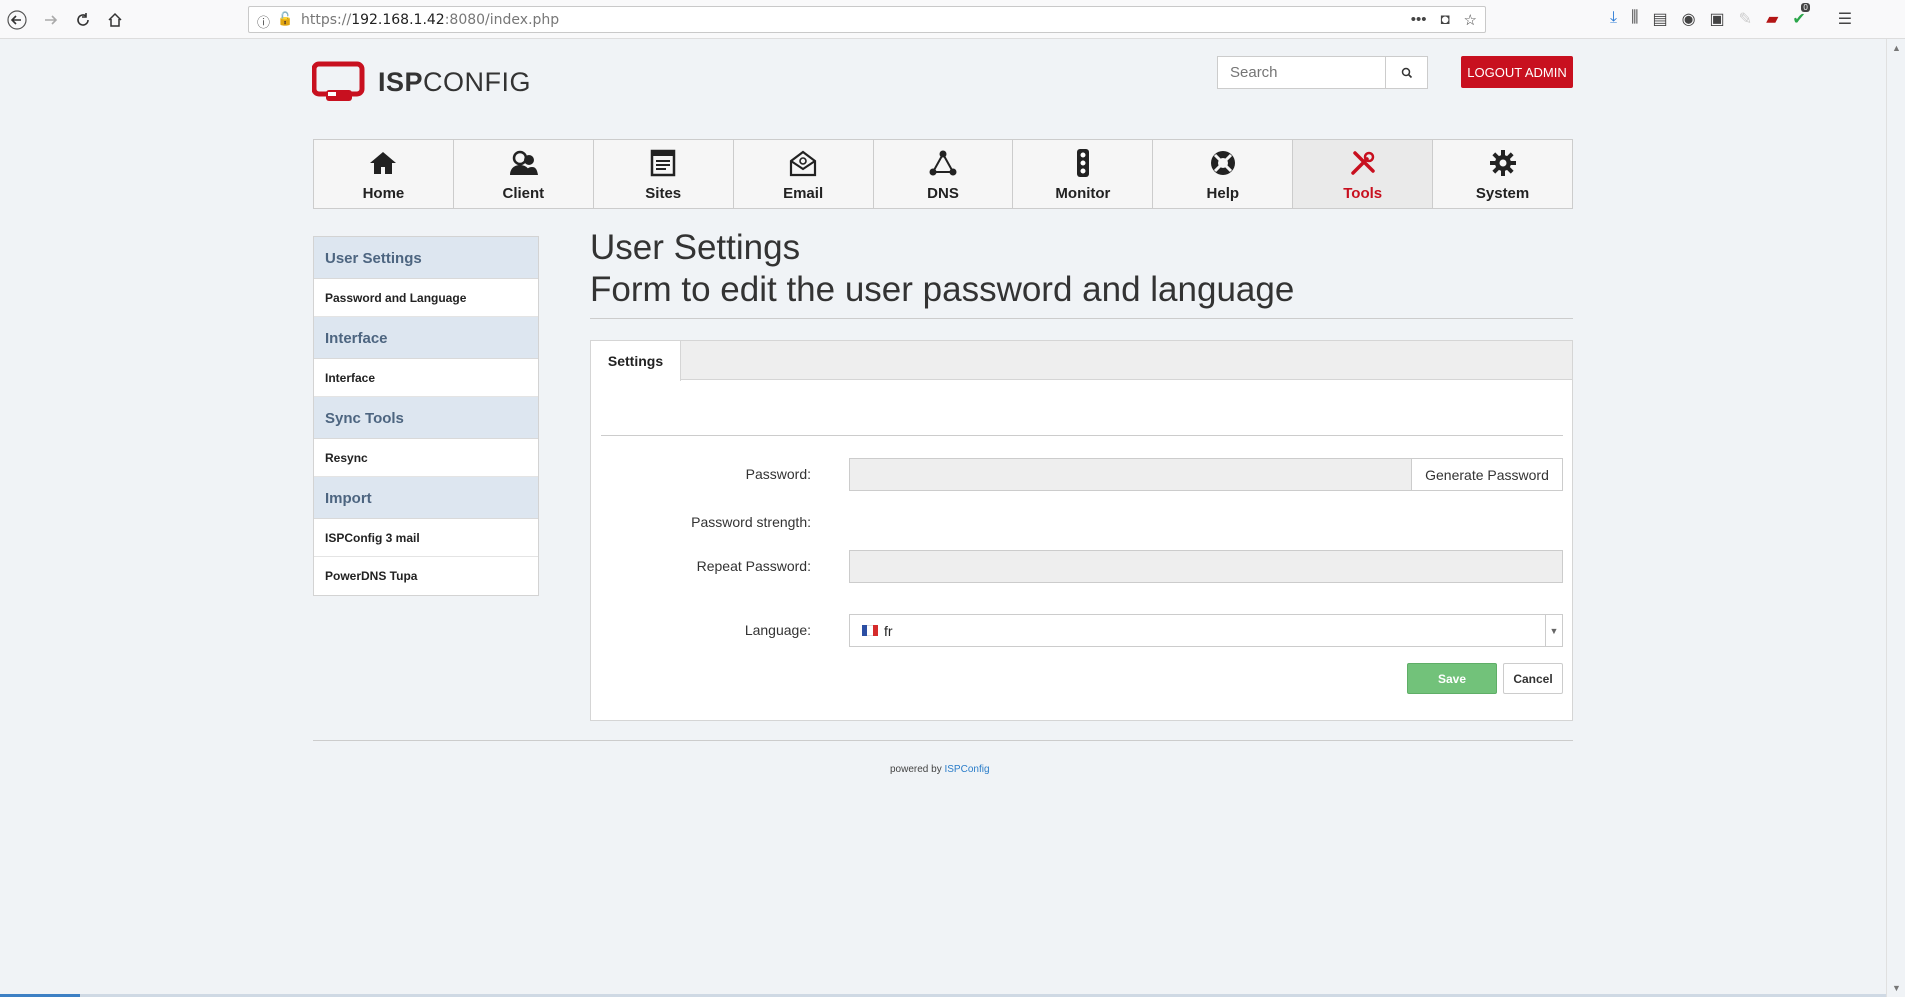 Image resolution: width=1905 pixels, height=997 pixels. What do you see at coordinates (383, 163) in the screenshot?
I see `home-icon` at bounding box center [383, 163].